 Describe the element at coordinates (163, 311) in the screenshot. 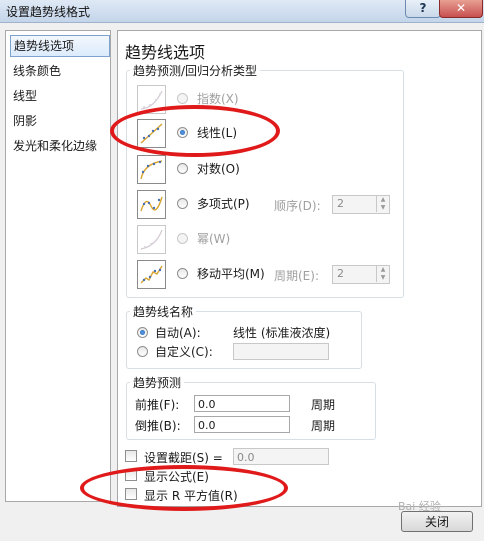

I see `trendline-name-legend: 趋势线名称` at that location.